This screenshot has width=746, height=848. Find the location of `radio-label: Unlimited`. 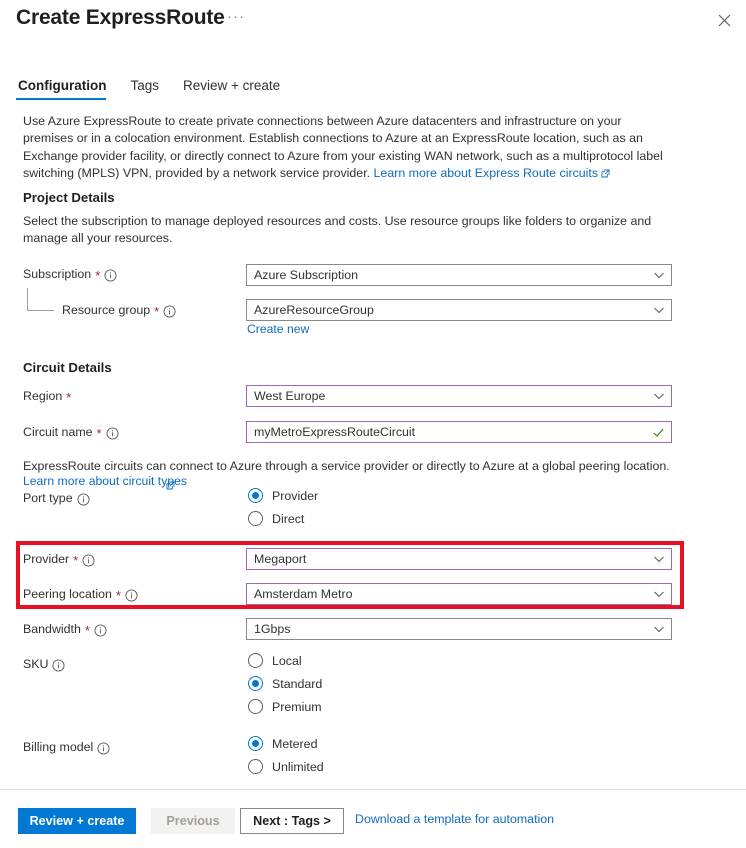

radio-label: Unlimited is located at coordinates (298, 766).